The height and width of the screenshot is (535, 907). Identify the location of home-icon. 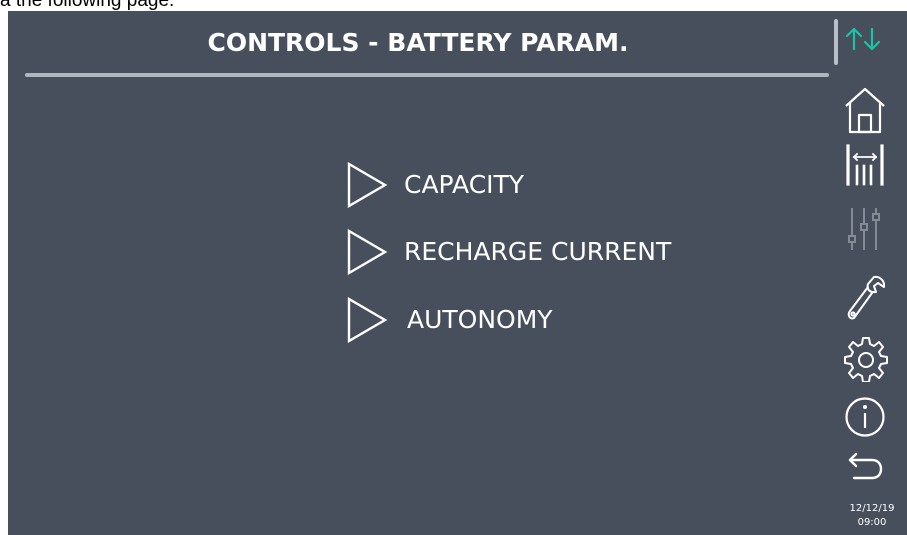
(865, 110).